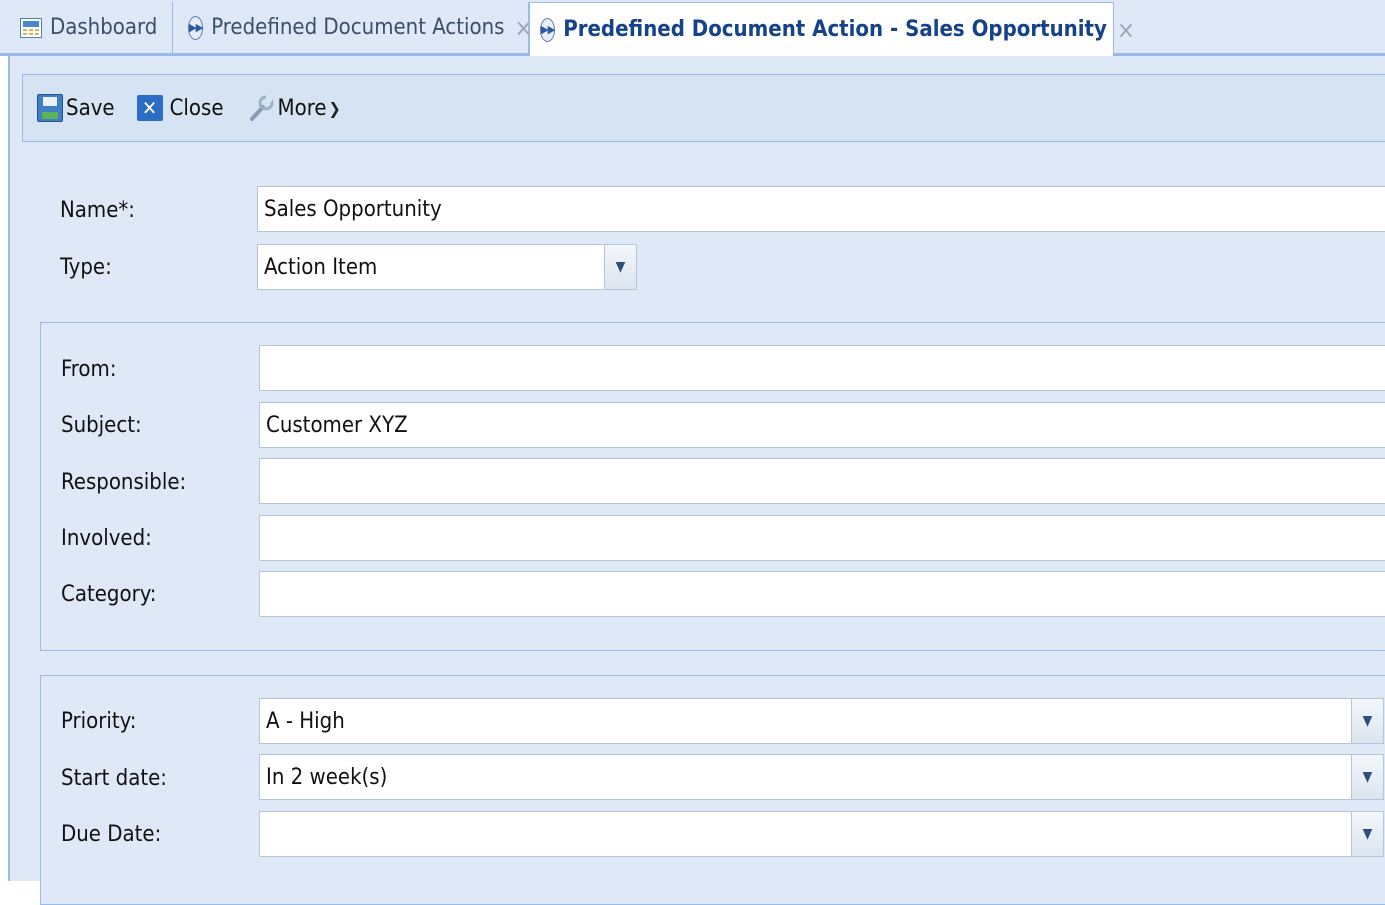 This screenshot has height=905, width=1385. What do you see at coordinates (358, 27) in the screenshot?
I see `tab-label: Predefined Document Actions` at bounding box center [358, 27].